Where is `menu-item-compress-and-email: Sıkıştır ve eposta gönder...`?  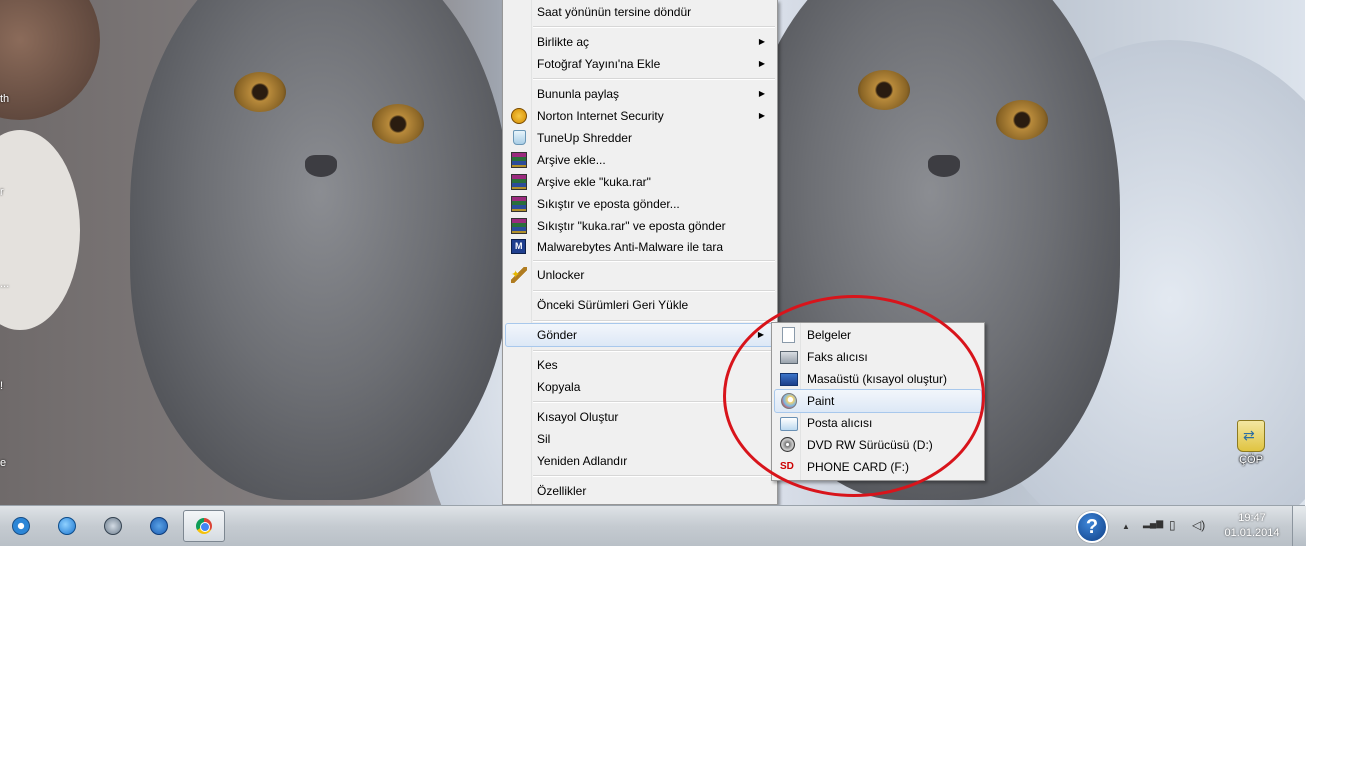 menu-item-compress-and-email: Sıkıştır ve eposta gönder... is located at coordinates (640, 204).